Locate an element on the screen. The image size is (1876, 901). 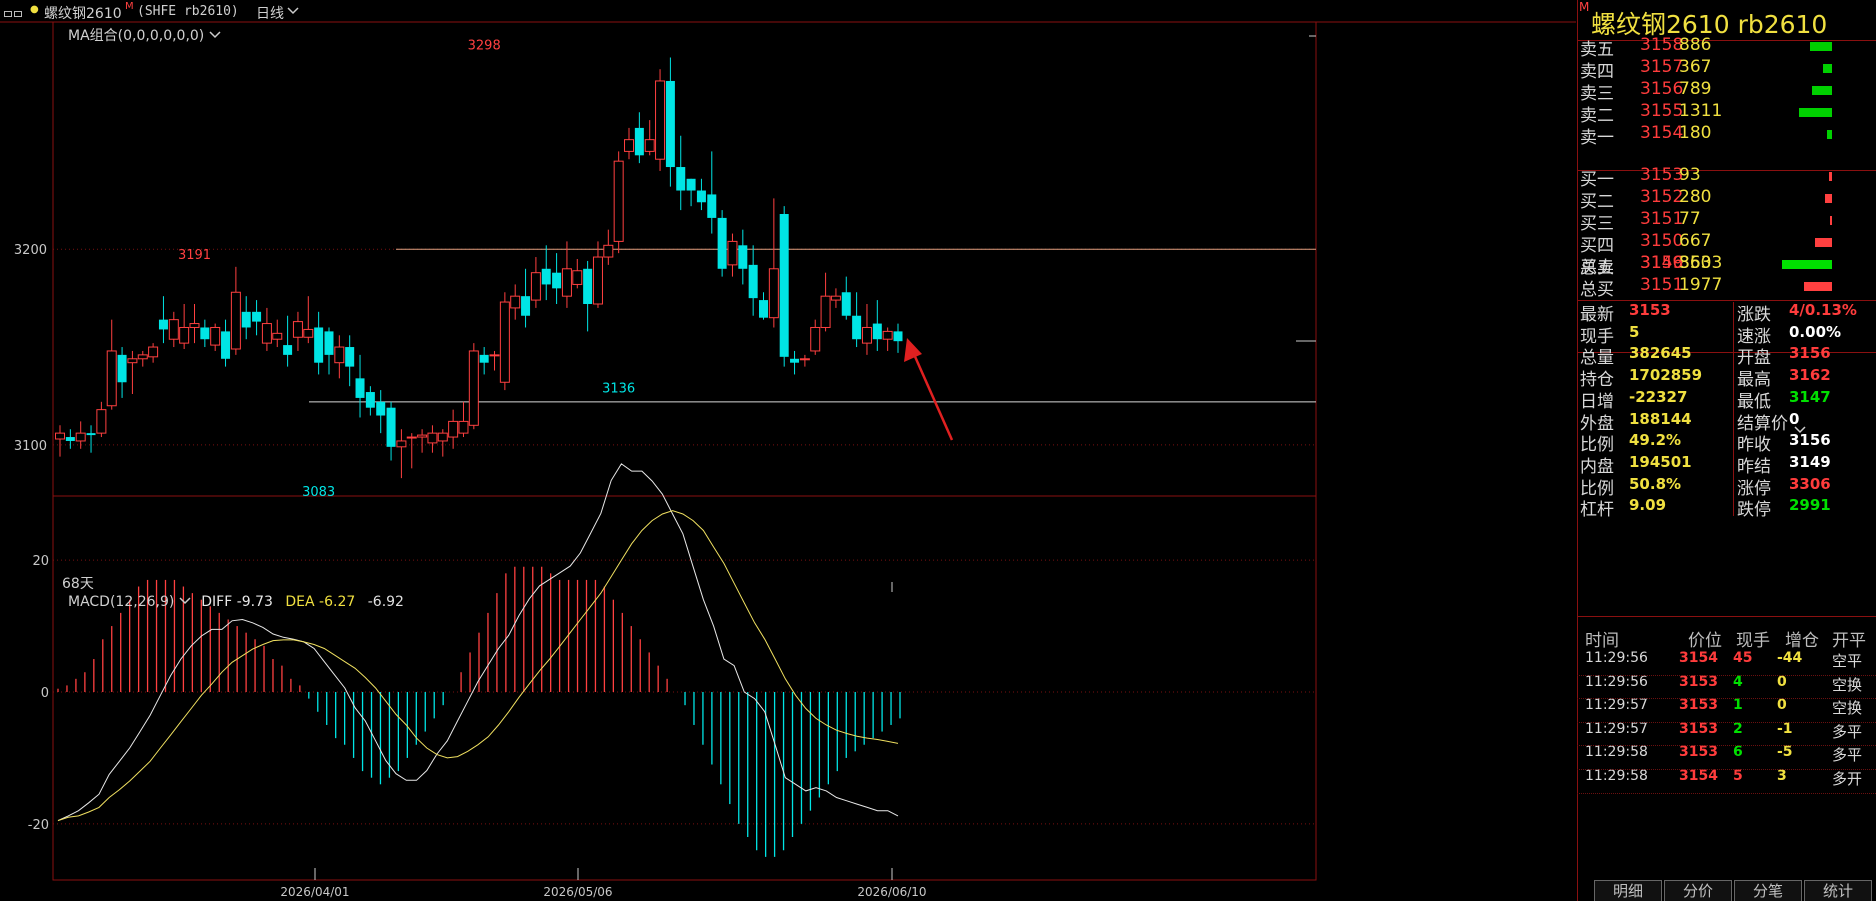
ma-label-text: MA组合(0,0,0,0,0,0) is located at coordinates (136, 36).